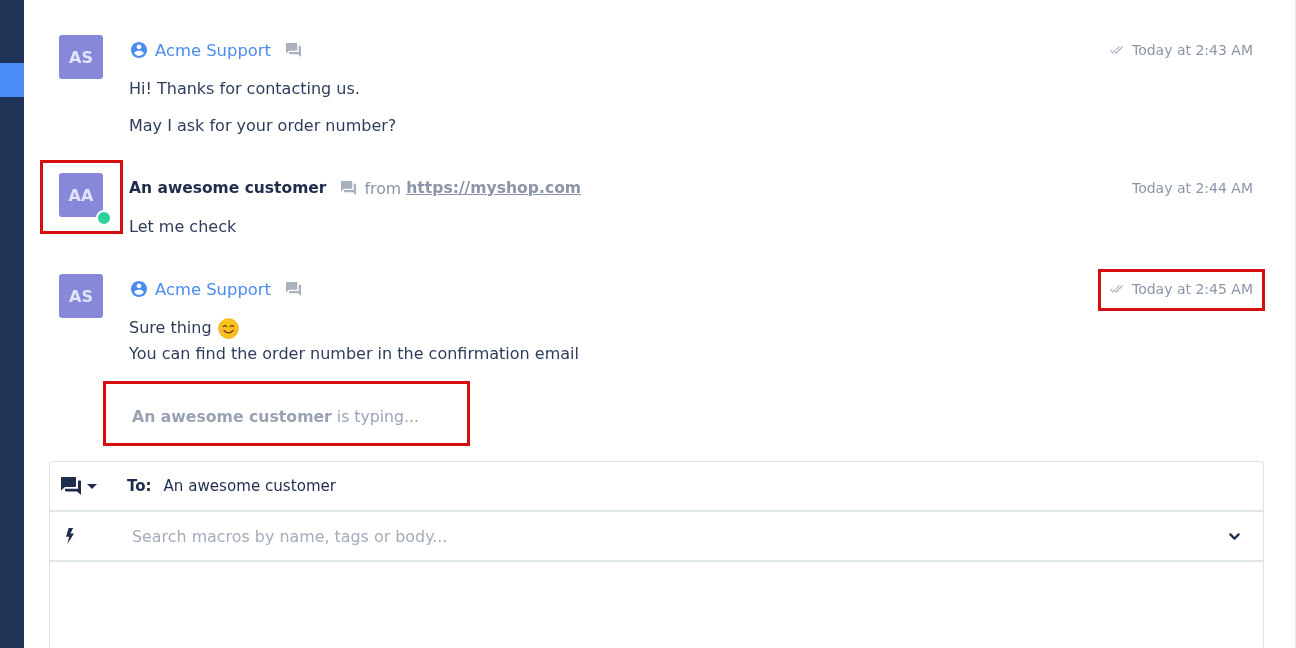  I want to click on chevron-down-icon, so click(1234, 536).